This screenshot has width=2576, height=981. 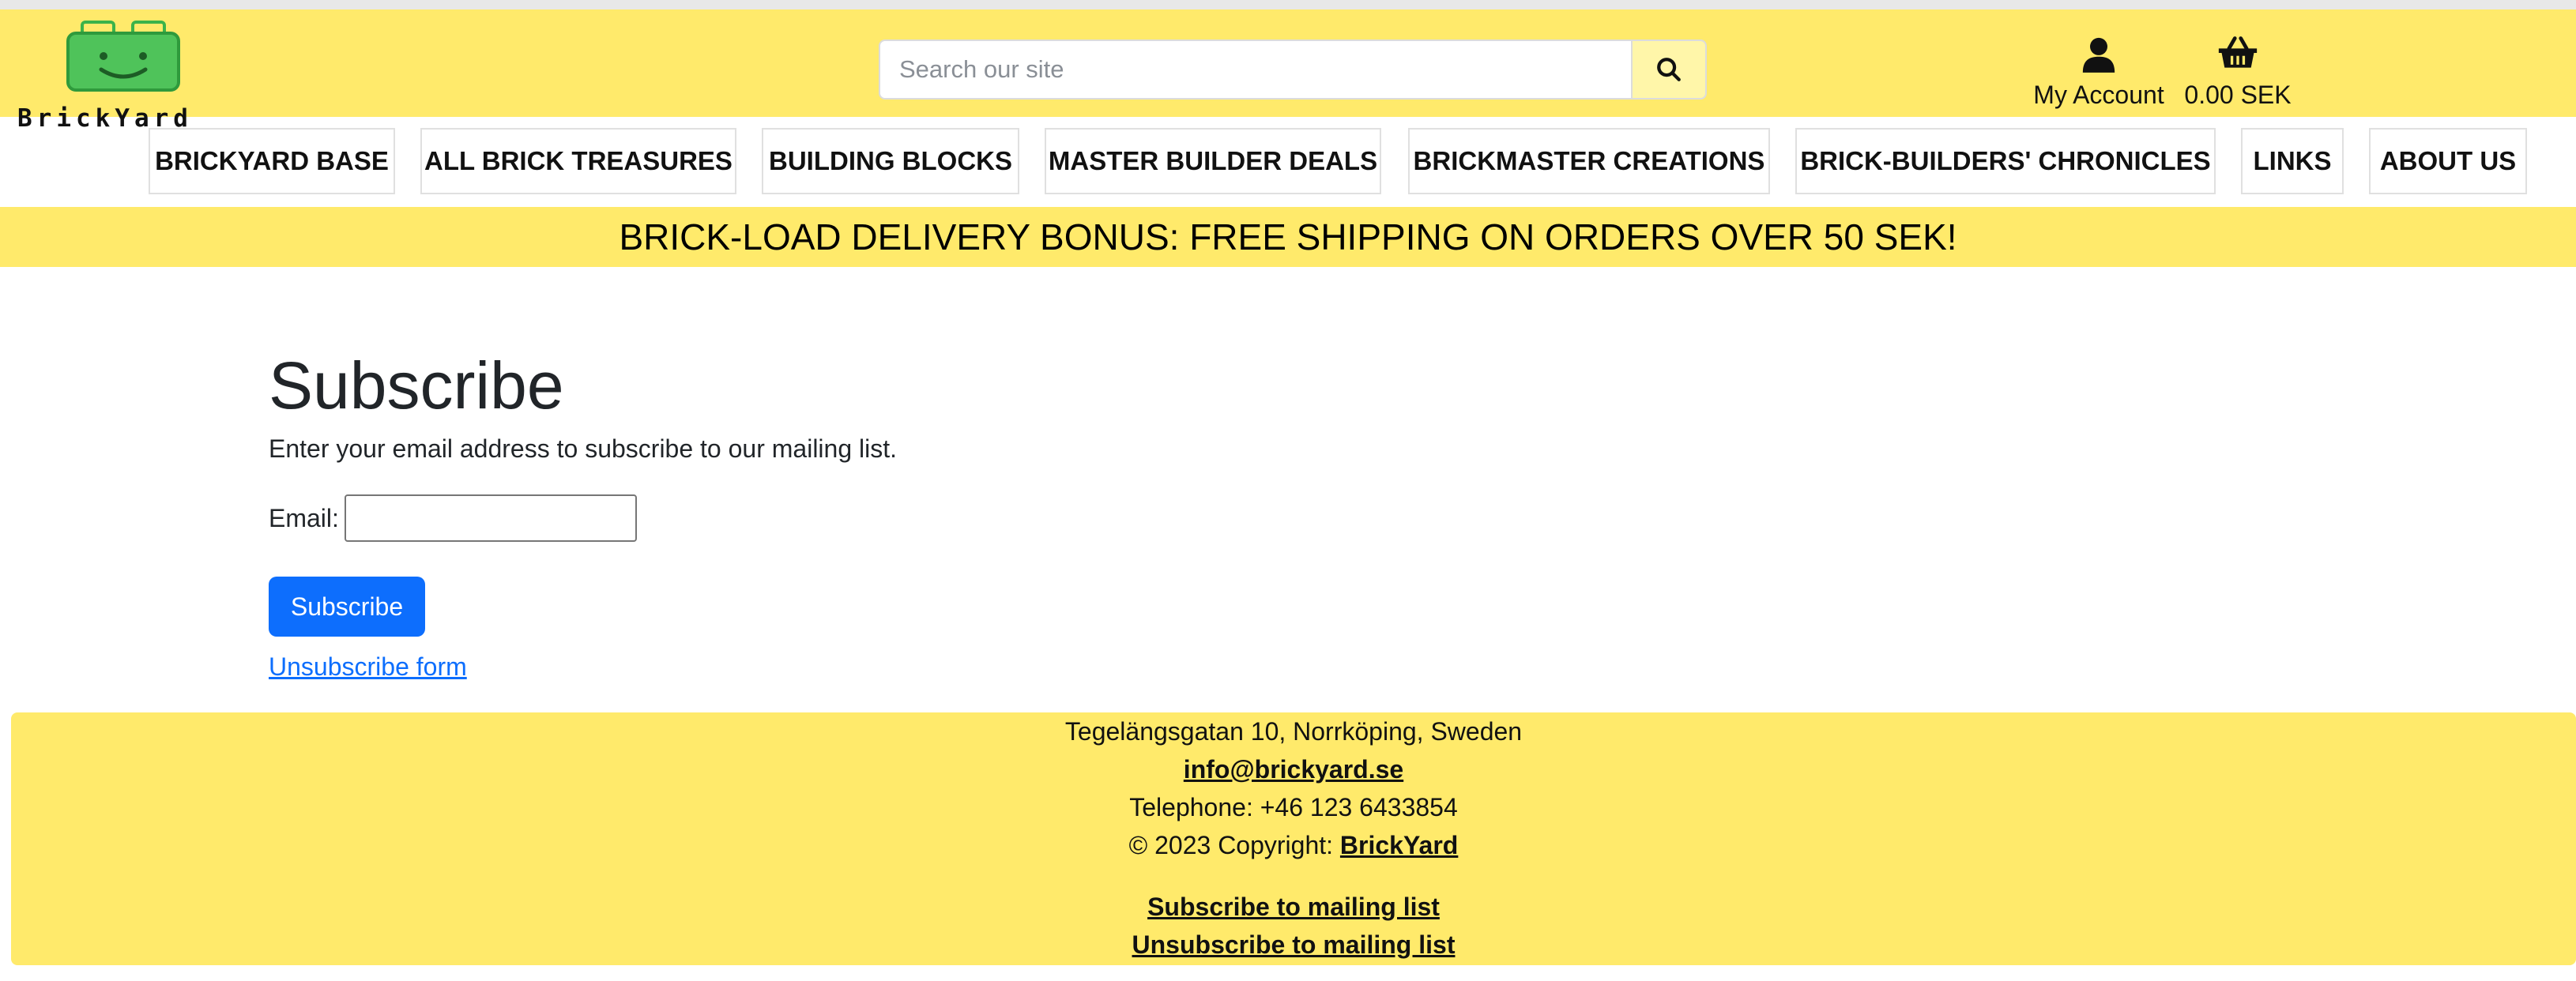 What do you see at coordinates (123, 56) in the screenshot?
I see `logo-brick-icon` at bounding box center [123, 56].